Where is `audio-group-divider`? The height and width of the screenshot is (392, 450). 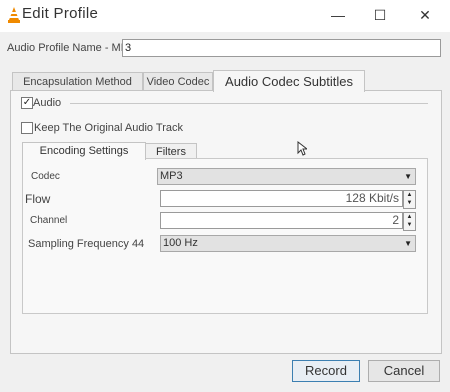 audio-group-divider is located at coordinates (249, 103).